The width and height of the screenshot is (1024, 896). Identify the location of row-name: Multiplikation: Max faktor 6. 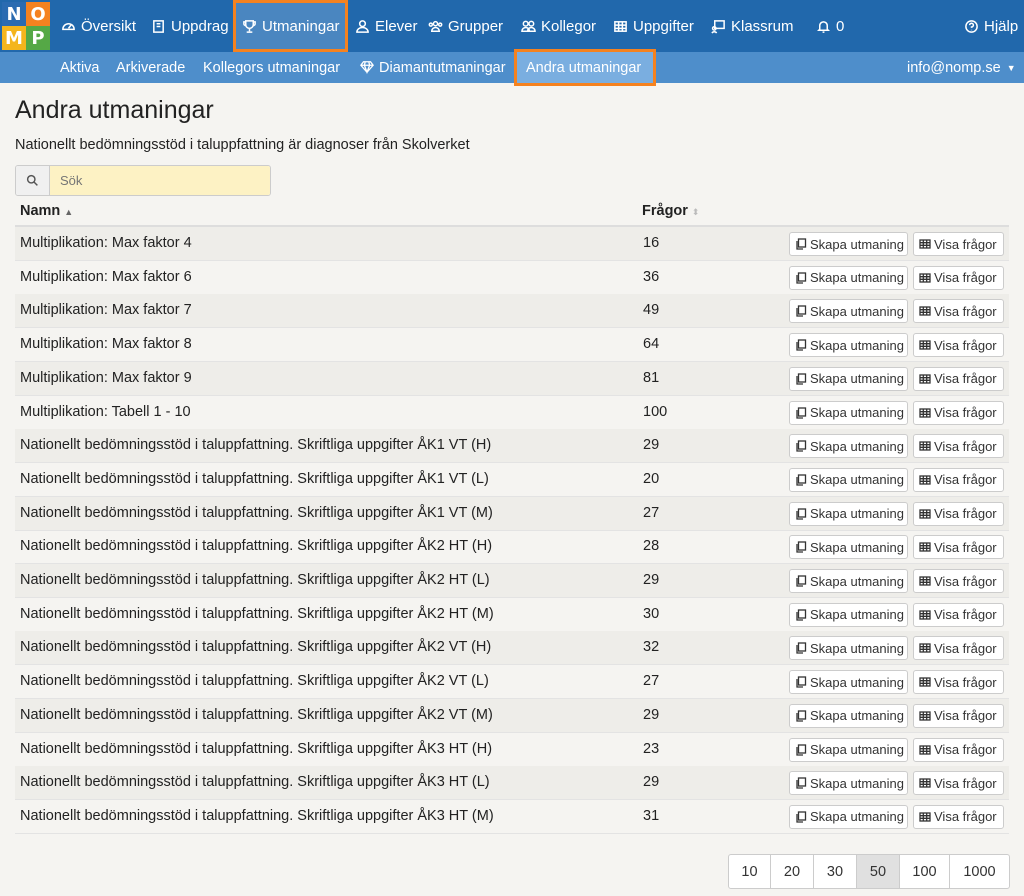
(106, 276).